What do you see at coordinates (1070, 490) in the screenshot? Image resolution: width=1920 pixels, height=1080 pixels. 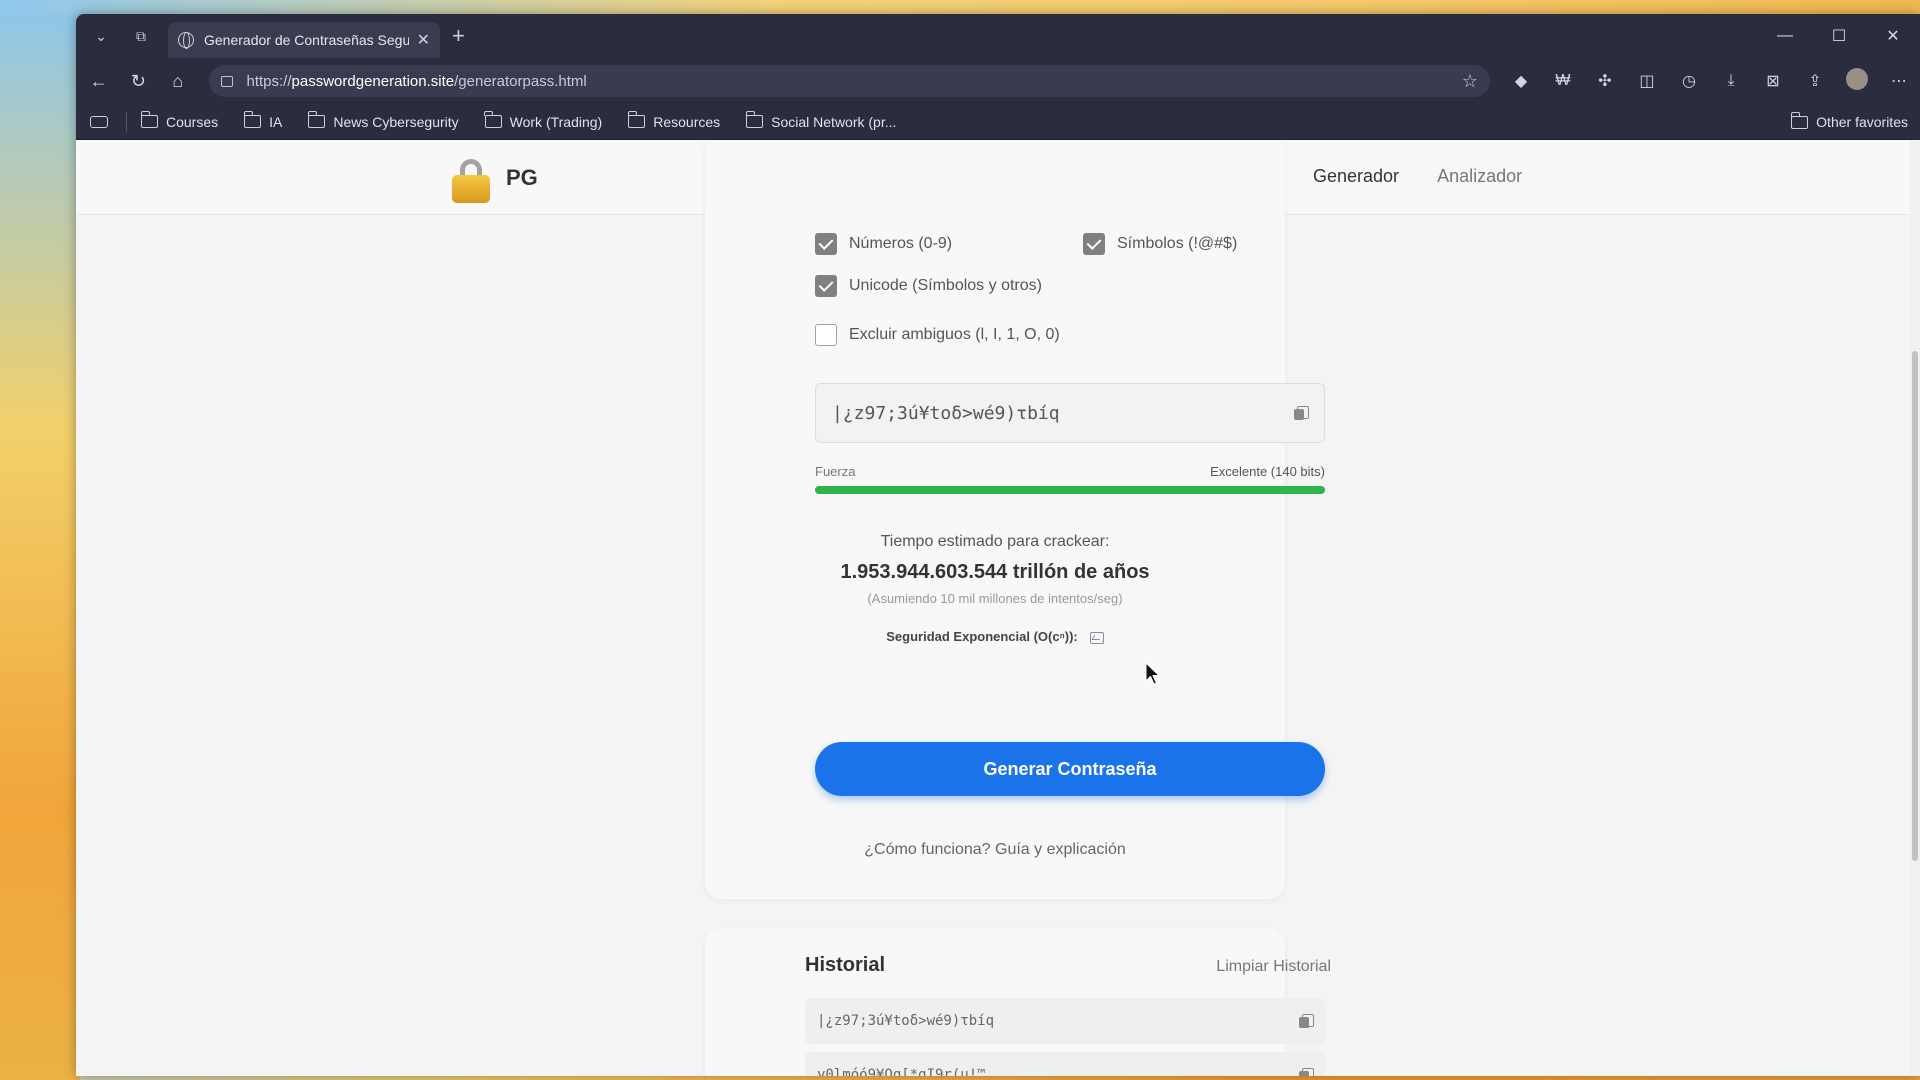 I see `strength-meter` at bounding box center [1070, 490].